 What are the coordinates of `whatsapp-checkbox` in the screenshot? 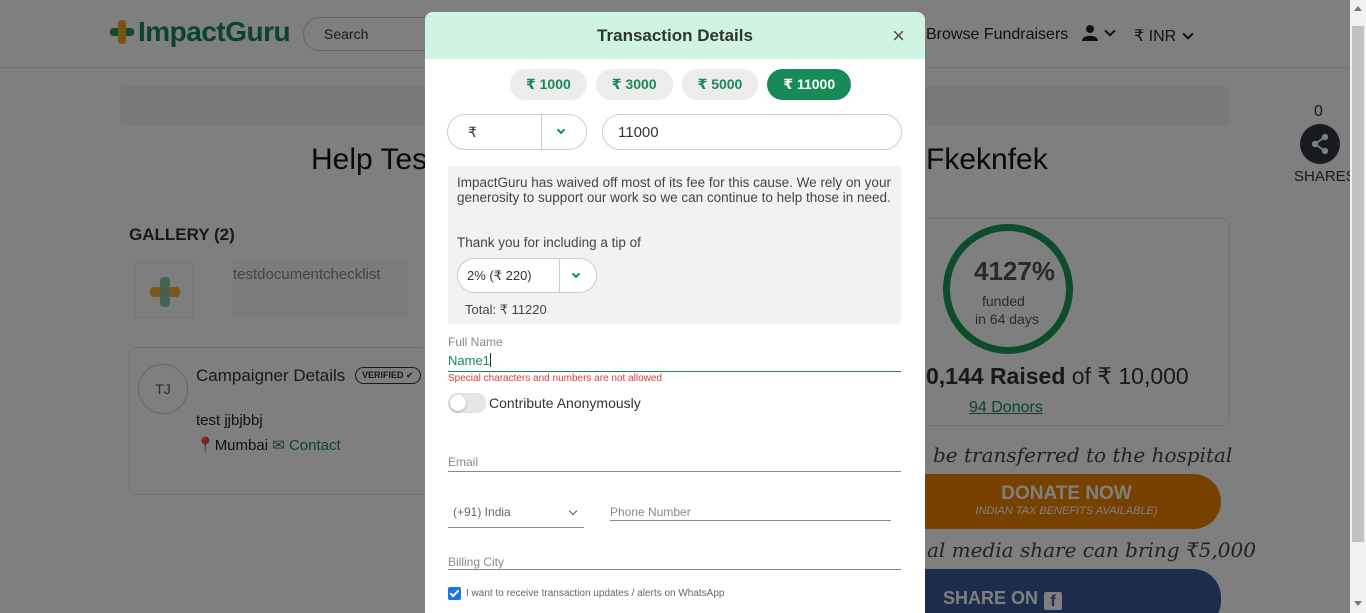 It's located at (454, 593).